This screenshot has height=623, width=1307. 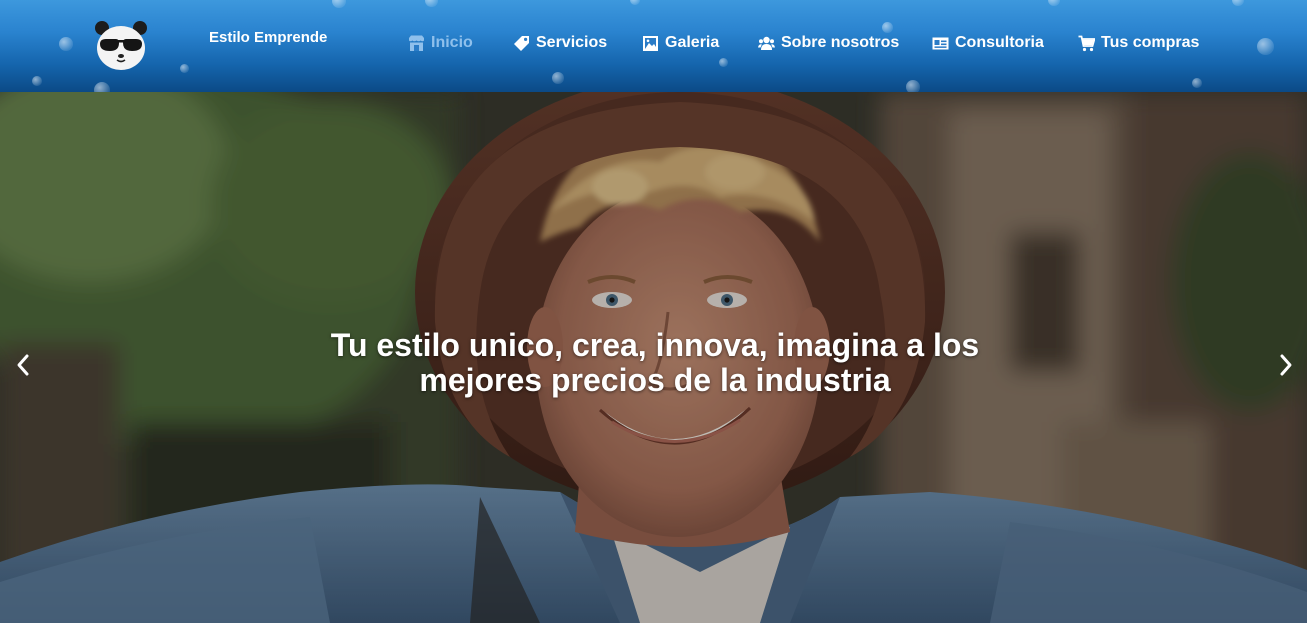 What do you see at coordinates (121, 46) in the screenshot?
I see `panda-sunglasses-icon` at bounding box center [121, 46].